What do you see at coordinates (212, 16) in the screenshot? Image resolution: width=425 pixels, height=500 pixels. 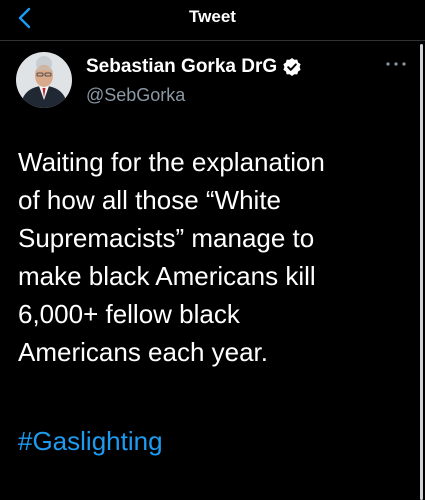 I see `page-title: Tweet` at bounding box center [212, 16].